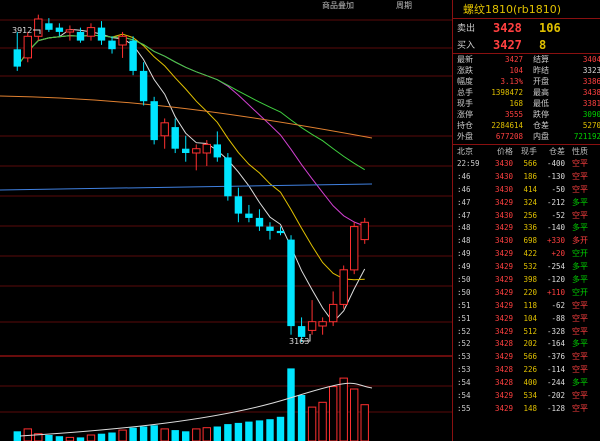 This screenshot has height=441, width=600. Describe the element at coordinates (526, 163) in the screenshot. I see `tick-row: 22:59 3430 566 -400 空平` at that location.